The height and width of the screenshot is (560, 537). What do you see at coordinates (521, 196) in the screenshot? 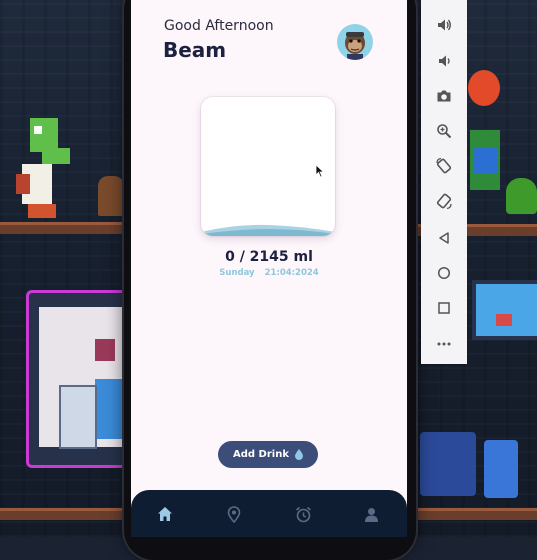
I see `wallpaper-shell` at bounding box center [521, 196].